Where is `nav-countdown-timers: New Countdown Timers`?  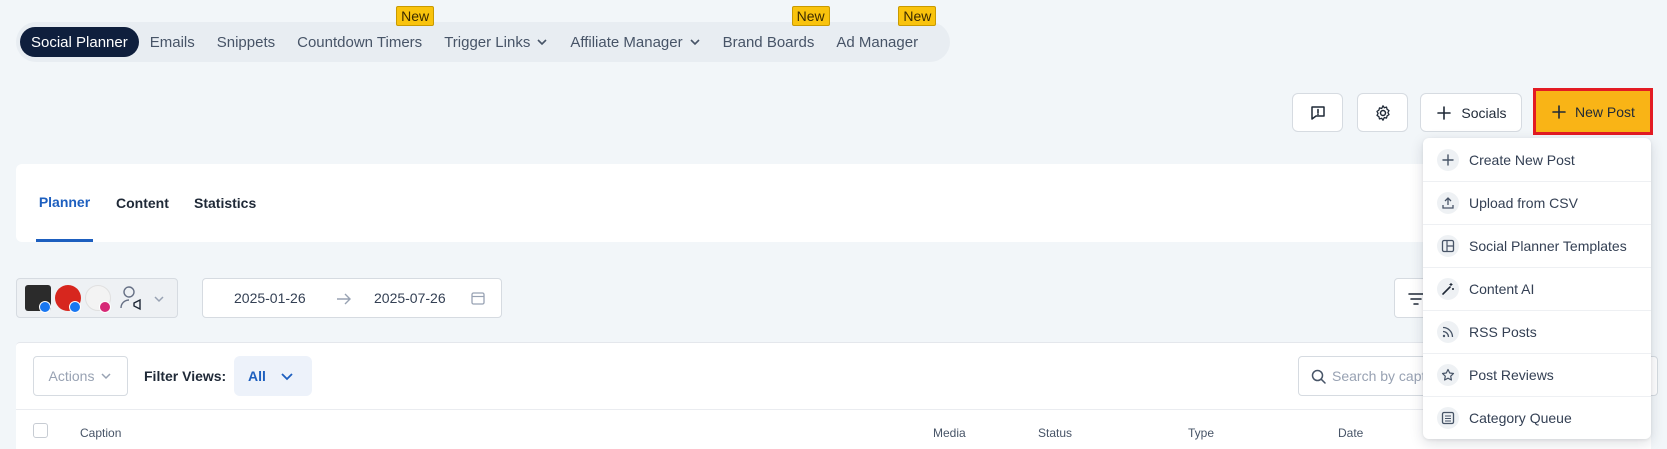
nav-countdown-timers: New Countdown Timers is located at coordinates (360, 31).